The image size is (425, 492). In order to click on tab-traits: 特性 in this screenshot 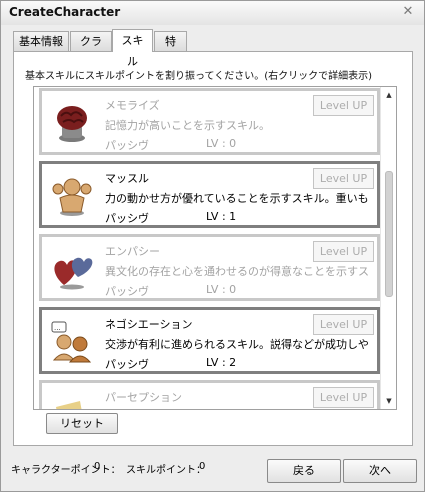, I will do `click(170, 49)`.